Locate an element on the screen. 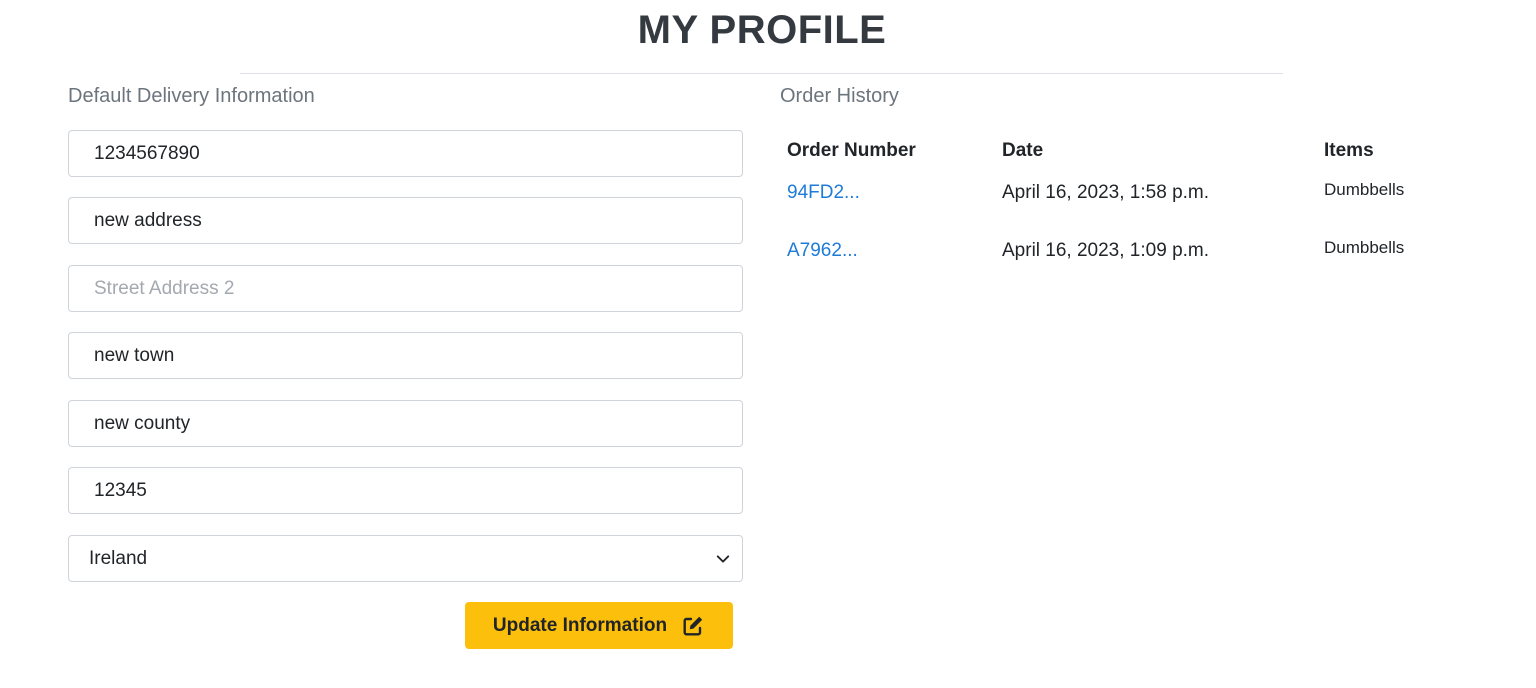  street-address-2-field is located at coordinates (405, 288).